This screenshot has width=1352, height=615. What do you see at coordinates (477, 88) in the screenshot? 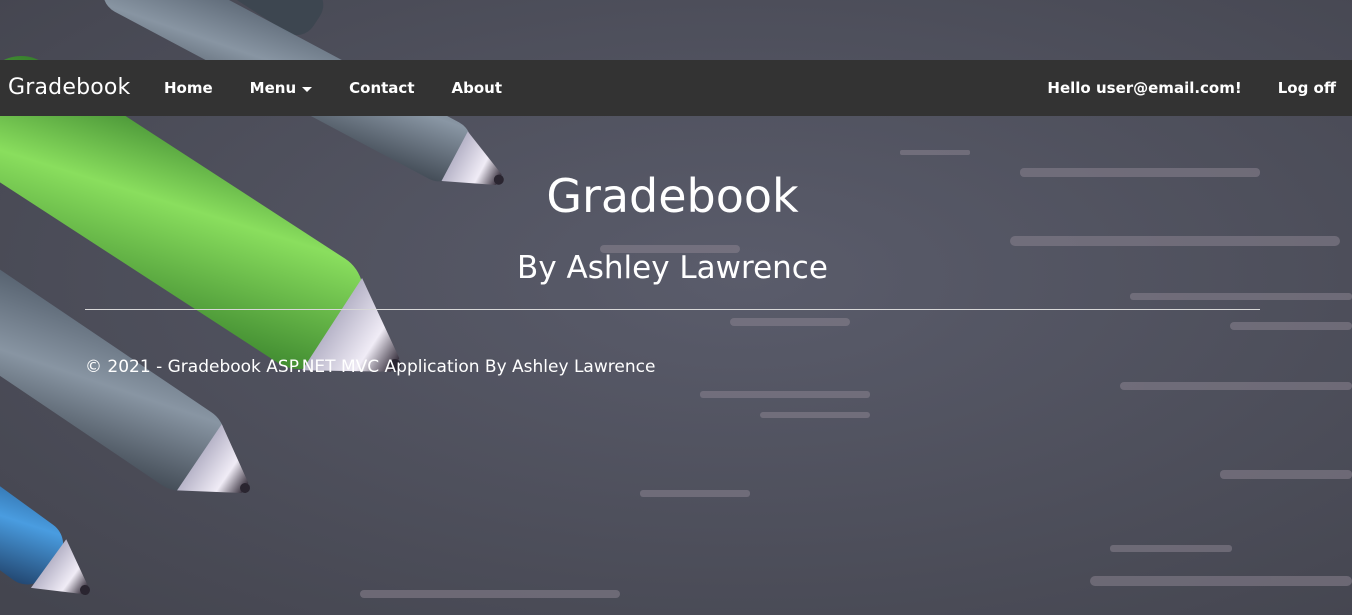
I see `nav-about-link: About` at bounding box center [477, 88].